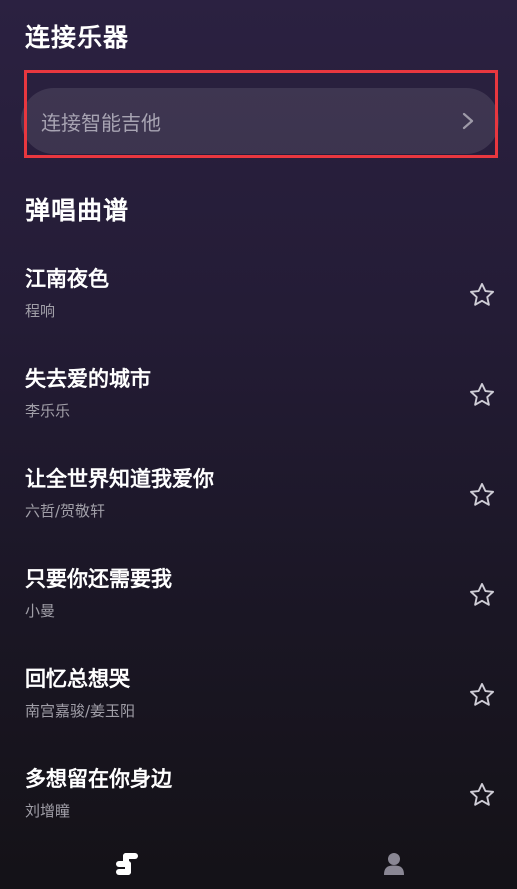 The image size is (517, 889). I want to click on song-artist: 六哲/贺敬轩, so click(65, 511).